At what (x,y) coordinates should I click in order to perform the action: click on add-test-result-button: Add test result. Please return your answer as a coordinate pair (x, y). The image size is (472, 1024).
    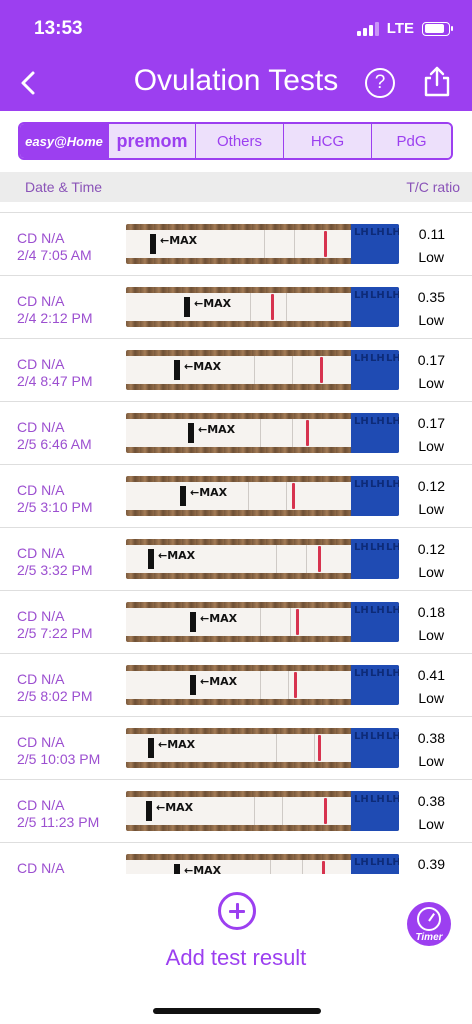
    Looking at the image, I should click on (236, 958).